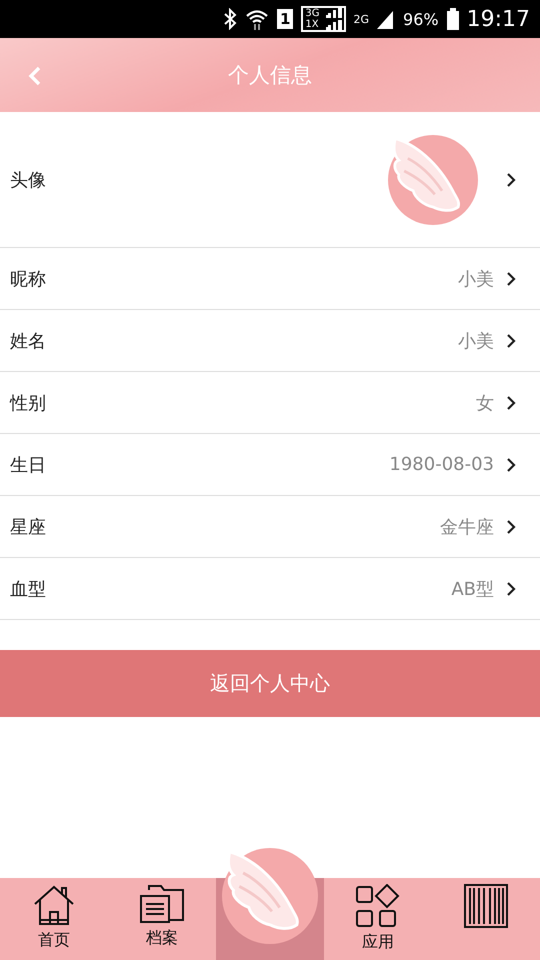 The height and width of the screenshot is (960, 540). Describe the element at coordinates (270, 75) in the screenshot. I see `page-title: 个人信息` at that location.